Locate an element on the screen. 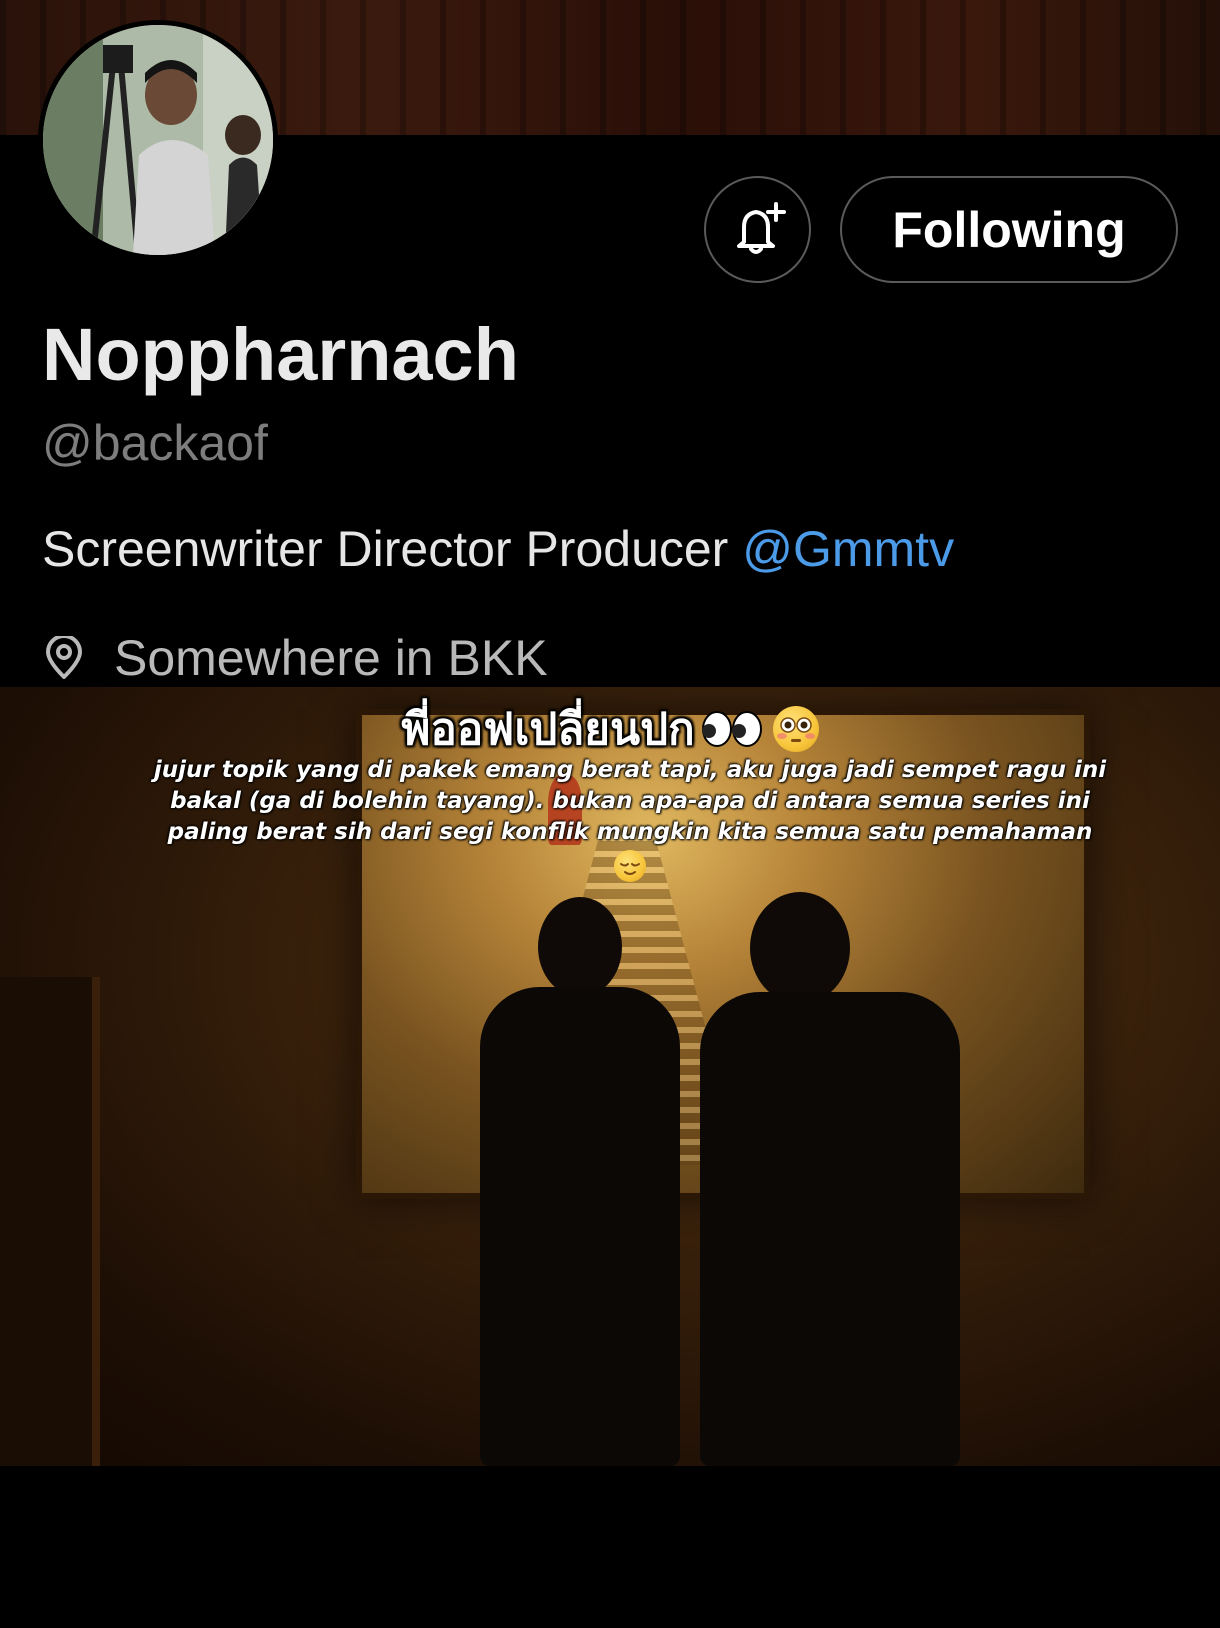  bio-text: Screenwriter Director Producer is located at coordinates (392, 549).